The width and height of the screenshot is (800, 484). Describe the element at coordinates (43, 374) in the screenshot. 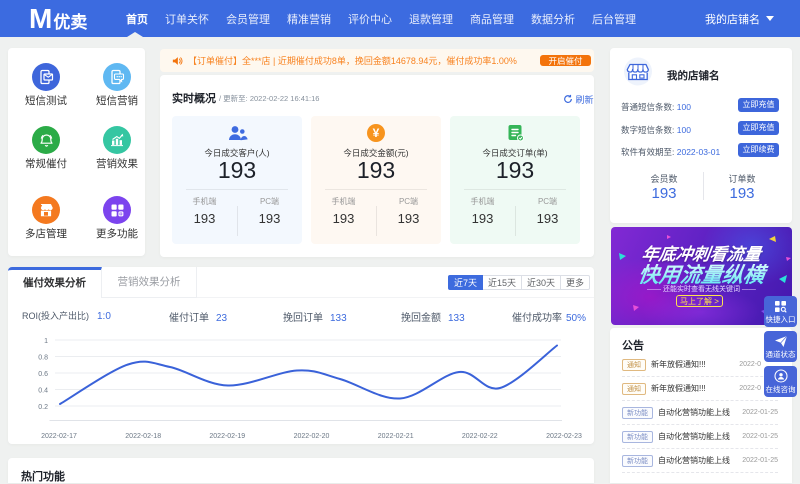

I see `svg-text: 0.6` at that location.